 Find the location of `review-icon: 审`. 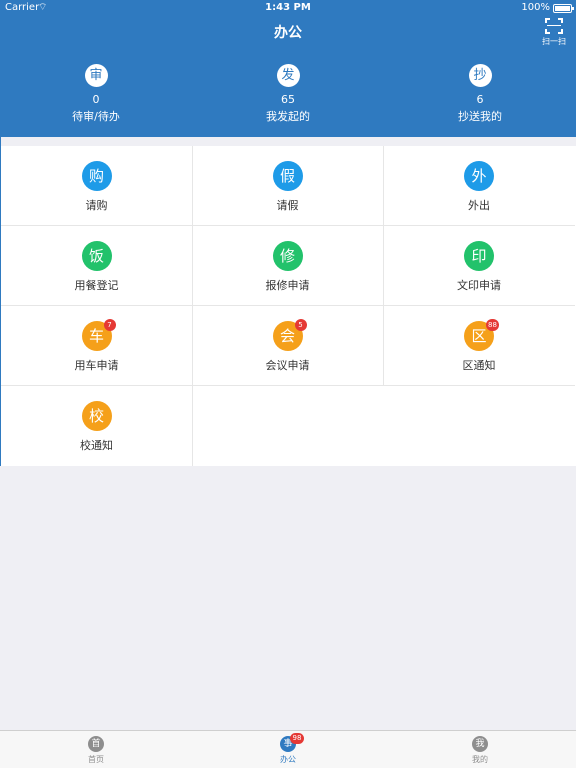

review-icon: 审 is located at coordinates (96, 75).